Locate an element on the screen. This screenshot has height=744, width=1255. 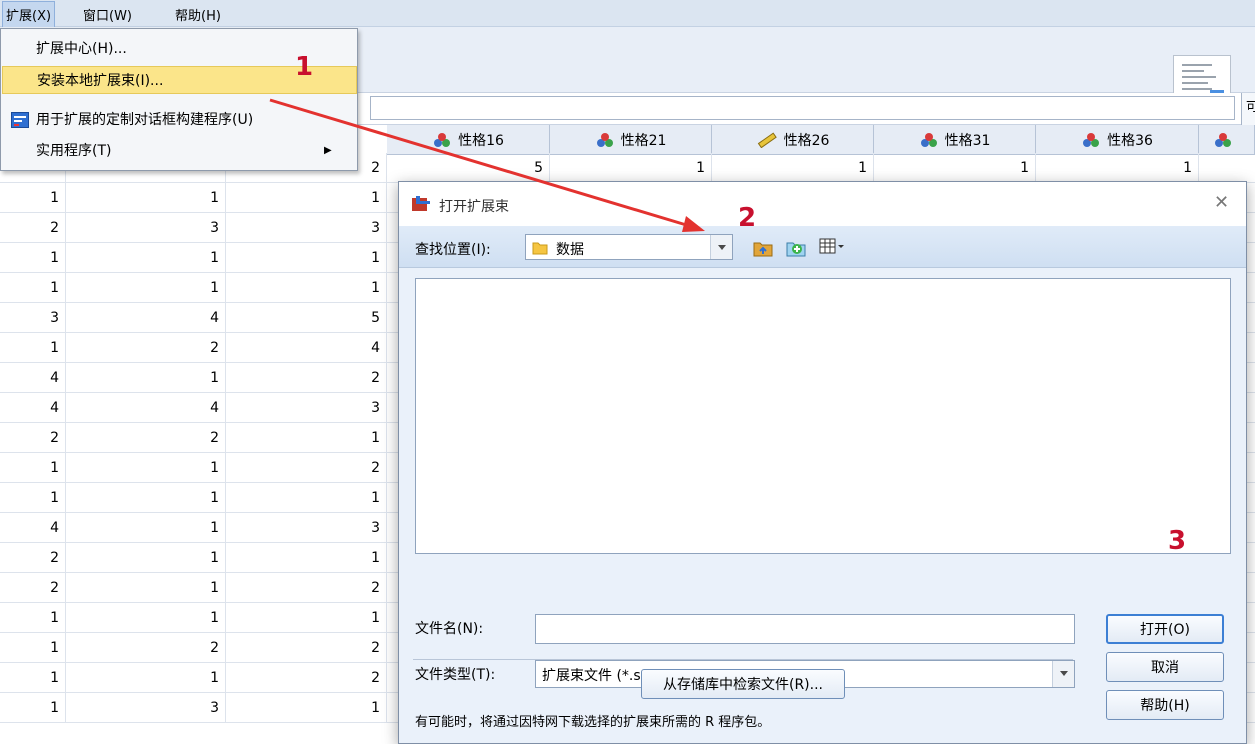
help-button: 帮助(H) is located at coordinates (1165, 705).